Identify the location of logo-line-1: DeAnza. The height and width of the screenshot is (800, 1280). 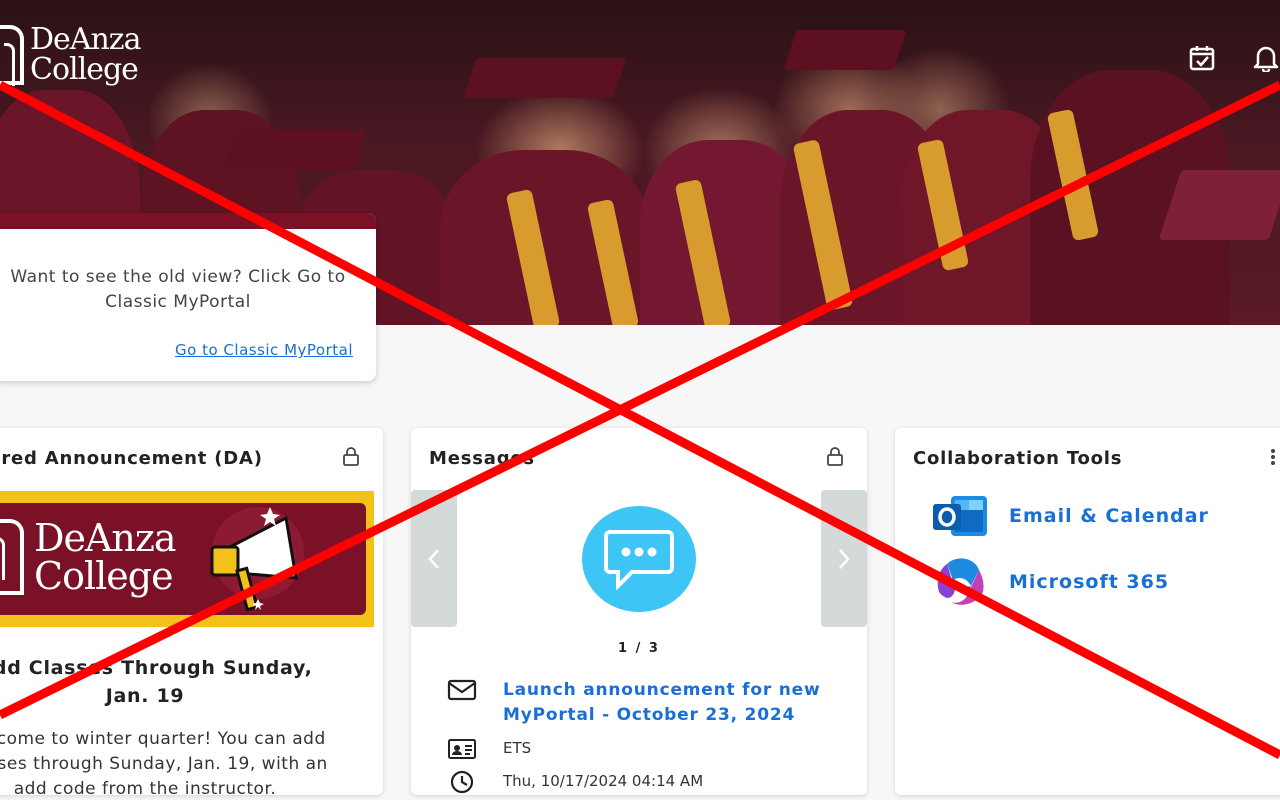
(85, 39).